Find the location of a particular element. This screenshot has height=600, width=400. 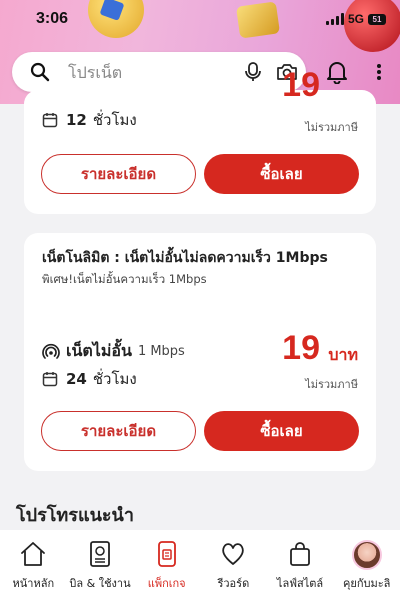

nav-item-bill: บิล & ใช้งาน is located at coordinates (100, 565).